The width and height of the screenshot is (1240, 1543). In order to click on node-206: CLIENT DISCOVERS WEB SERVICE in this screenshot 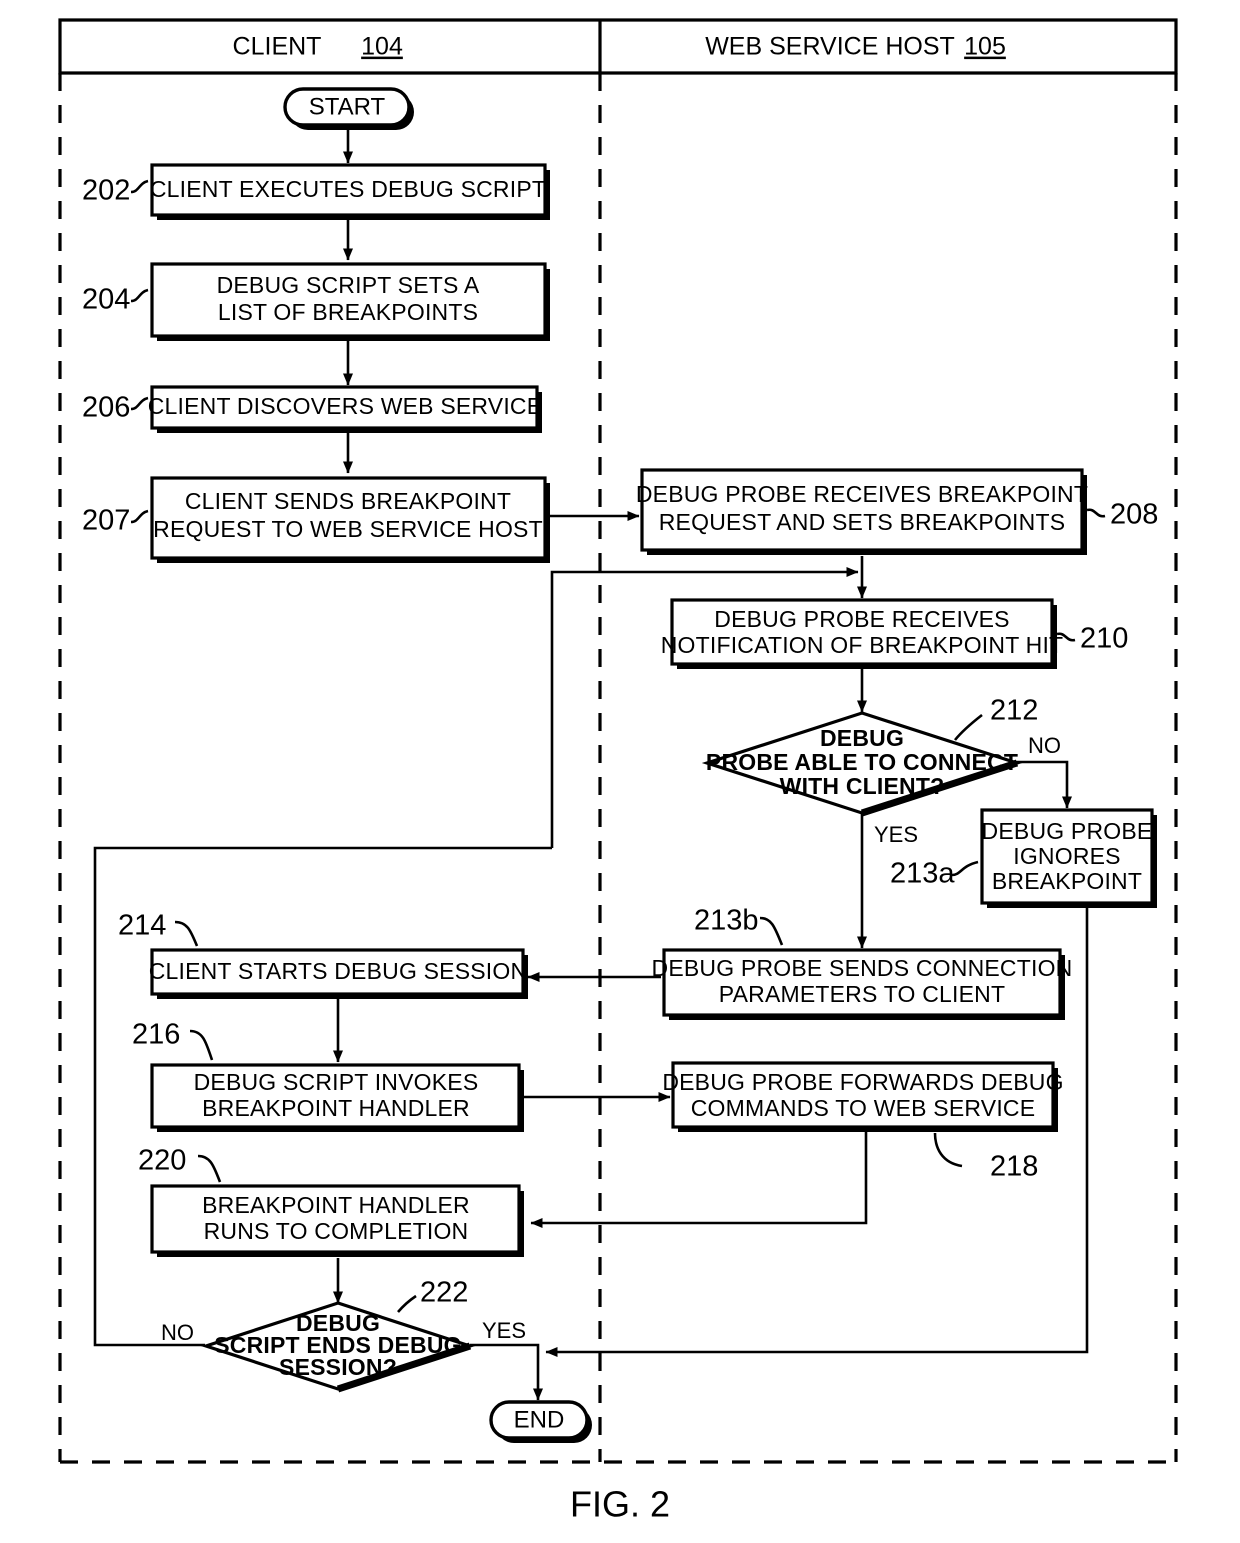, I will do `click(345, 409)`.